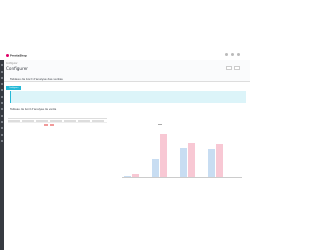  Describe the element at coordinates (33, 109) in the screenshot. I see `section-title: Tableau de bord d'analyse de vente` at that location.